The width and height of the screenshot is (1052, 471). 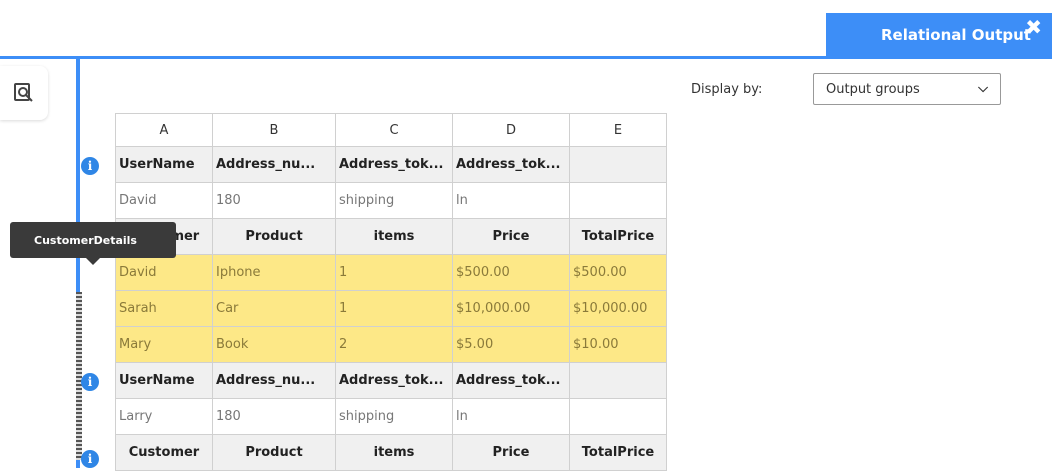 I want to click on display-by-select: Output groups ⌵, so click(x=907, y=89).